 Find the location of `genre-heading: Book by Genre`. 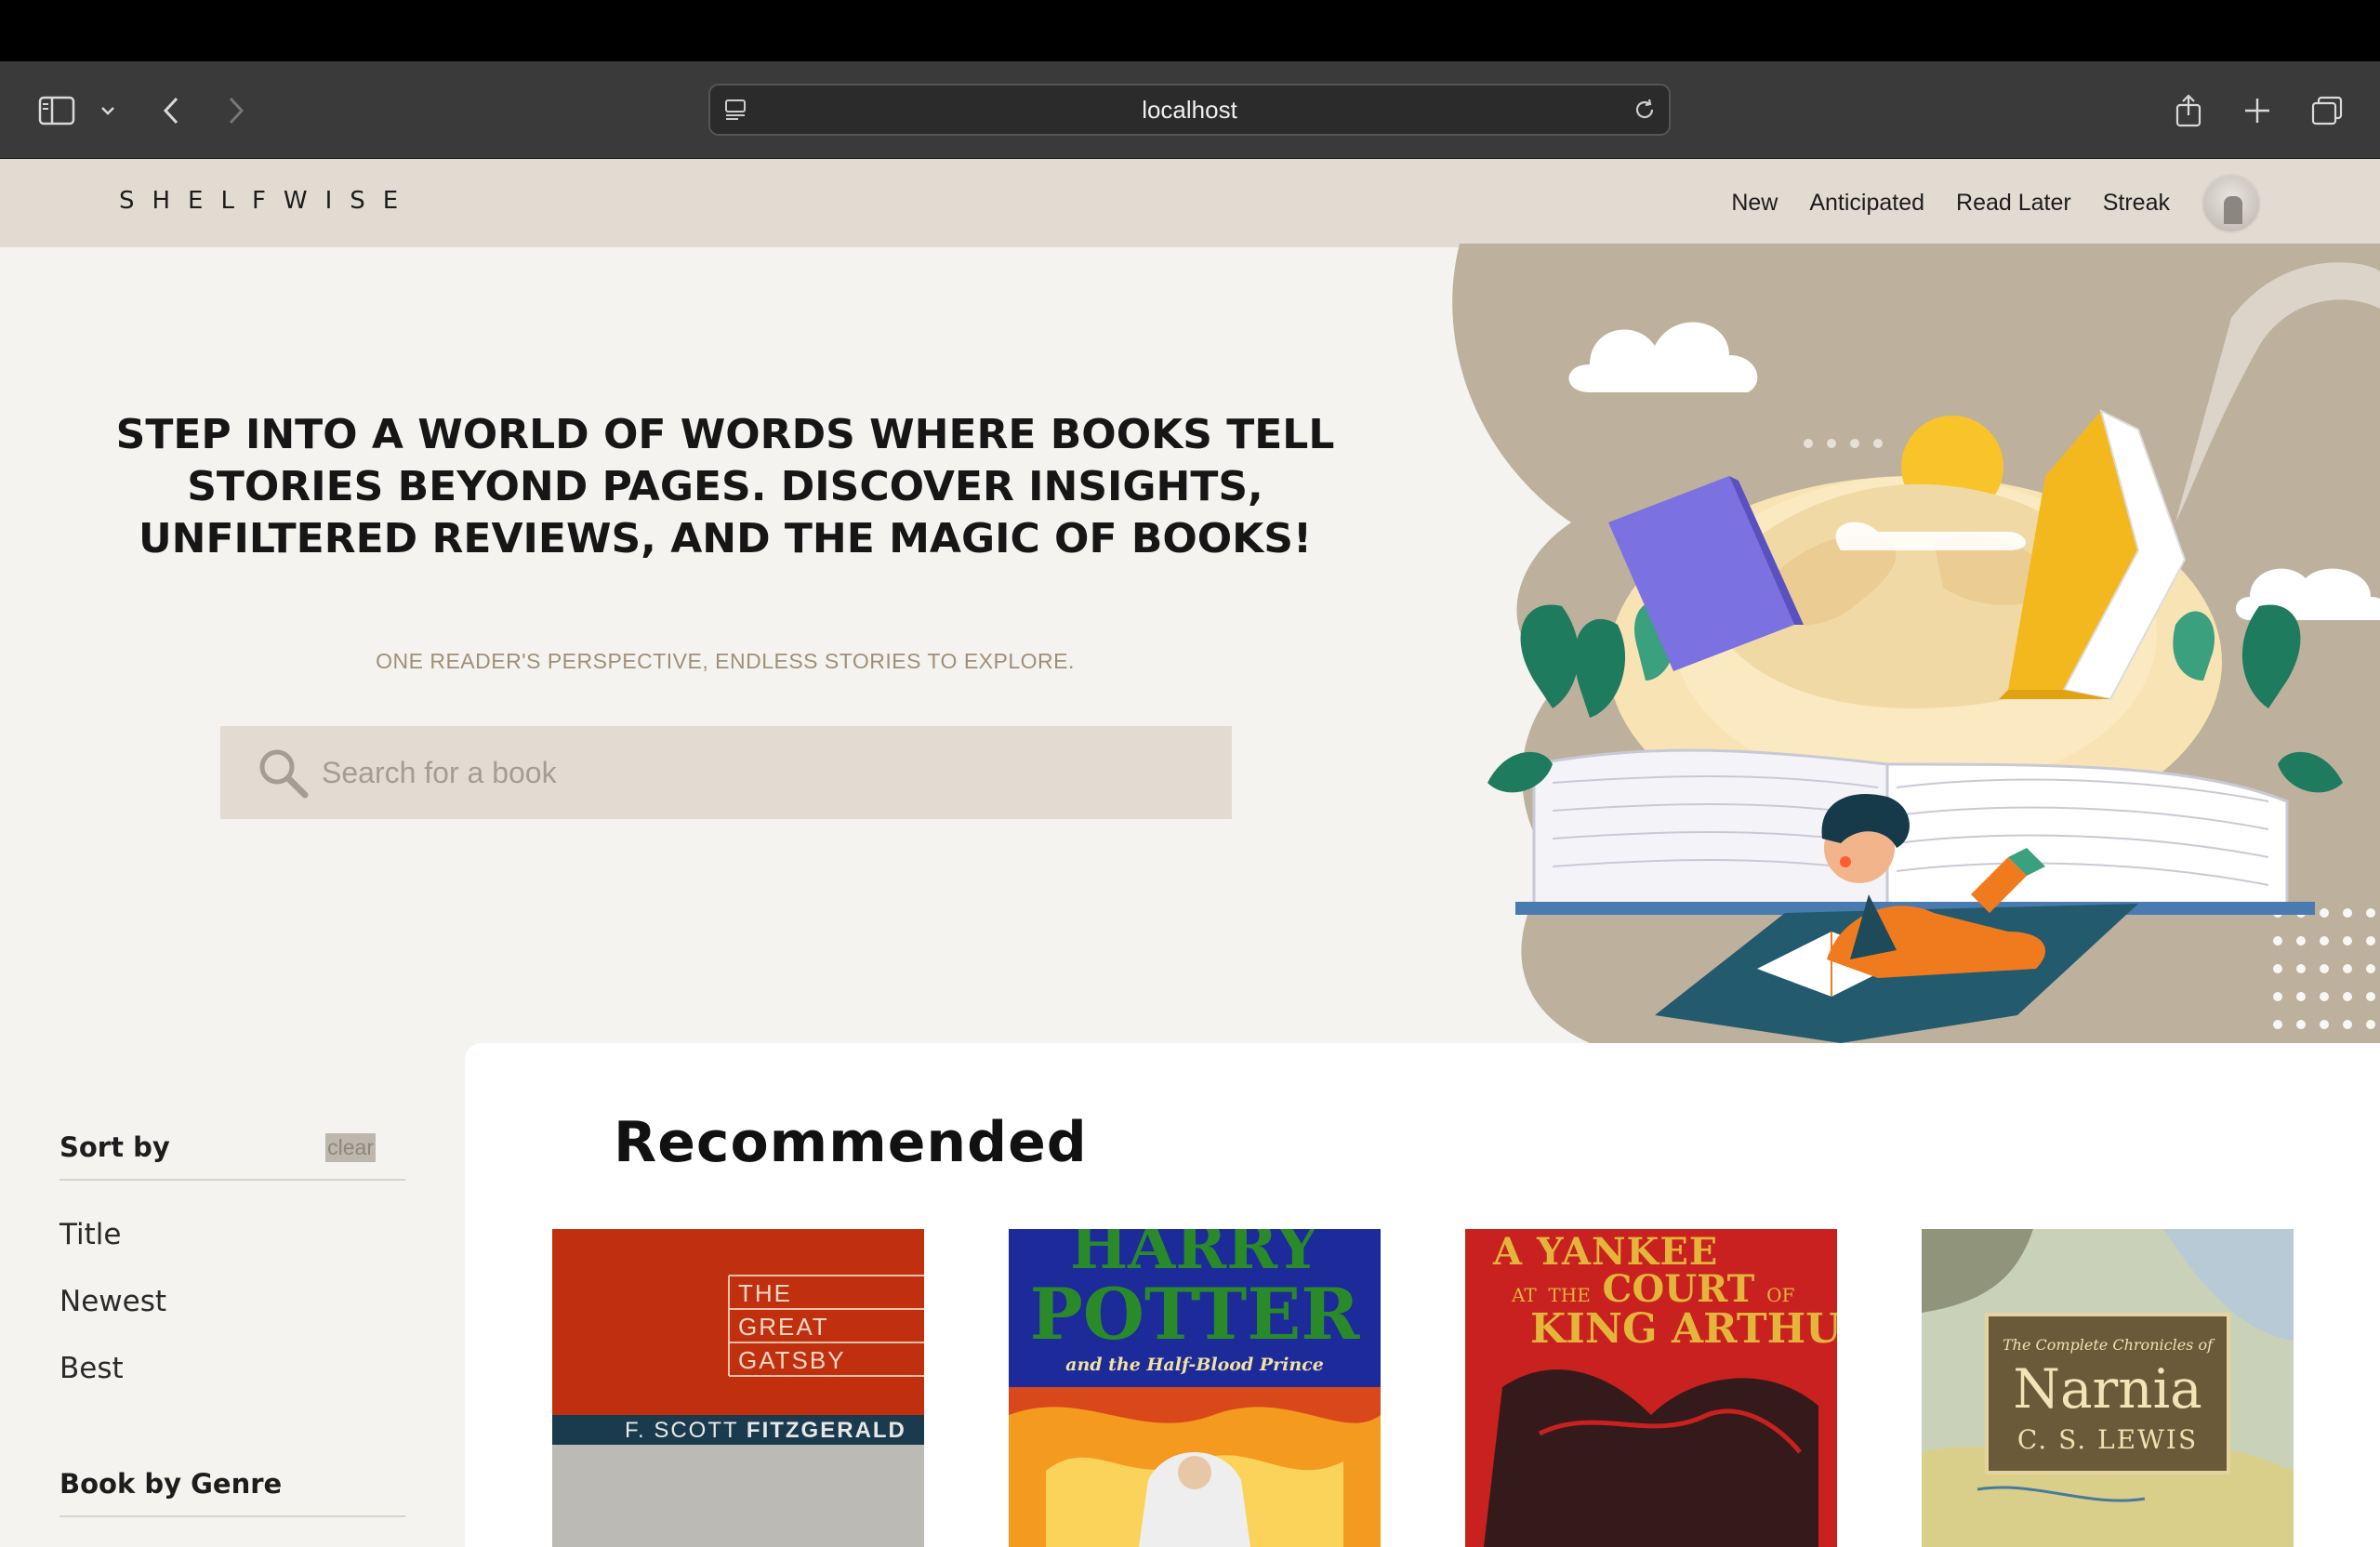

genre-heading: Book by Genre is located at coordinates (171, 1484).